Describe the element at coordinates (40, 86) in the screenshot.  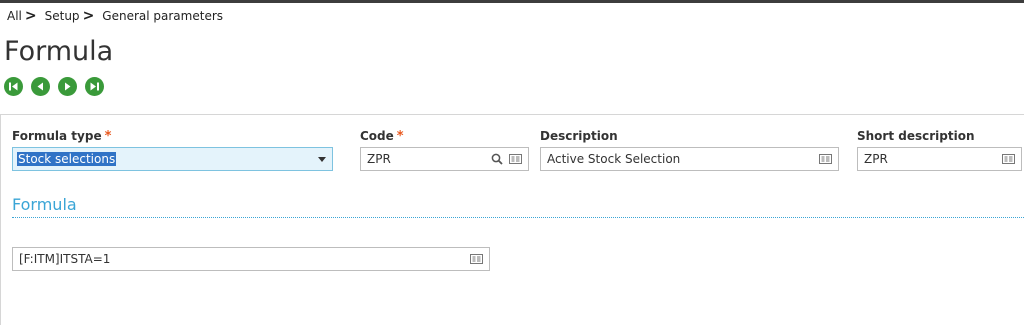
I see `previous-record-icon` at that location.